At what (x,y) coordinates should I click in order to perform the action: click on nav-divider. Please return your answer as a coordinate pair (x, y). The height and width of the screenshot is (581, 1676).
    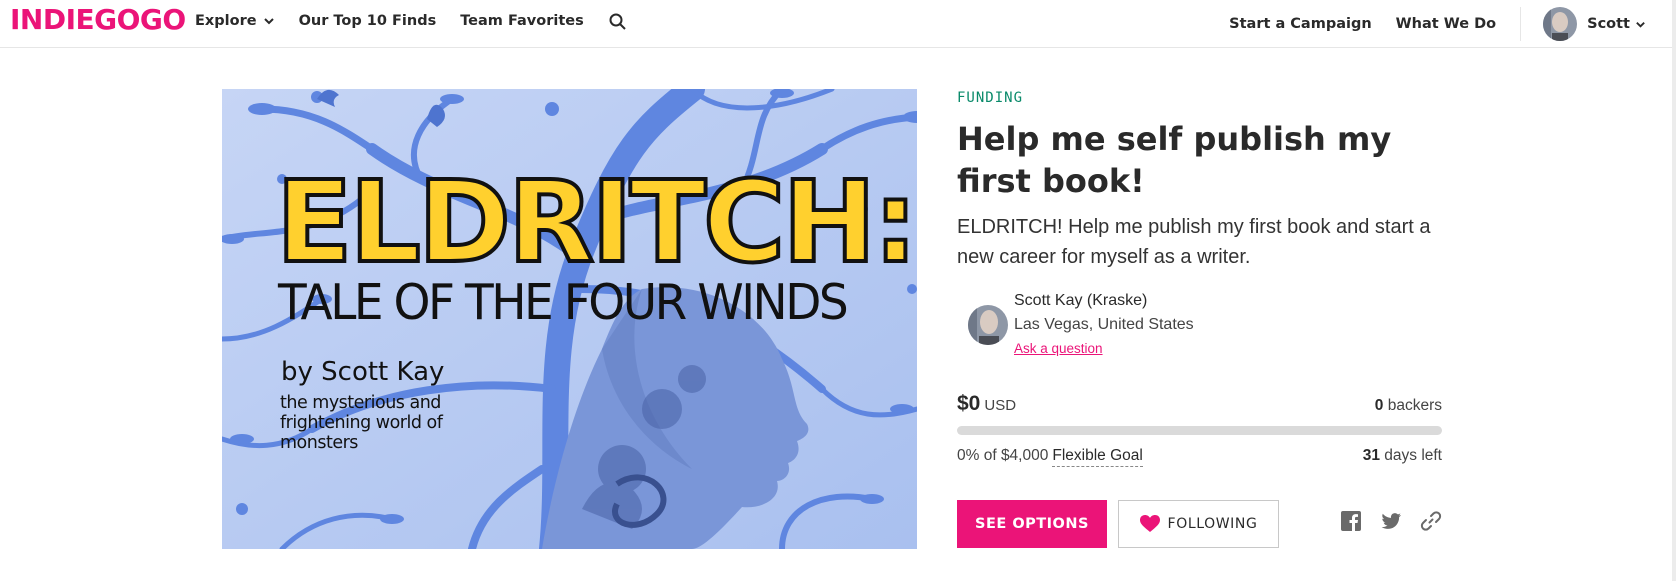
    Looking at the image, I should click on (1521, 24).